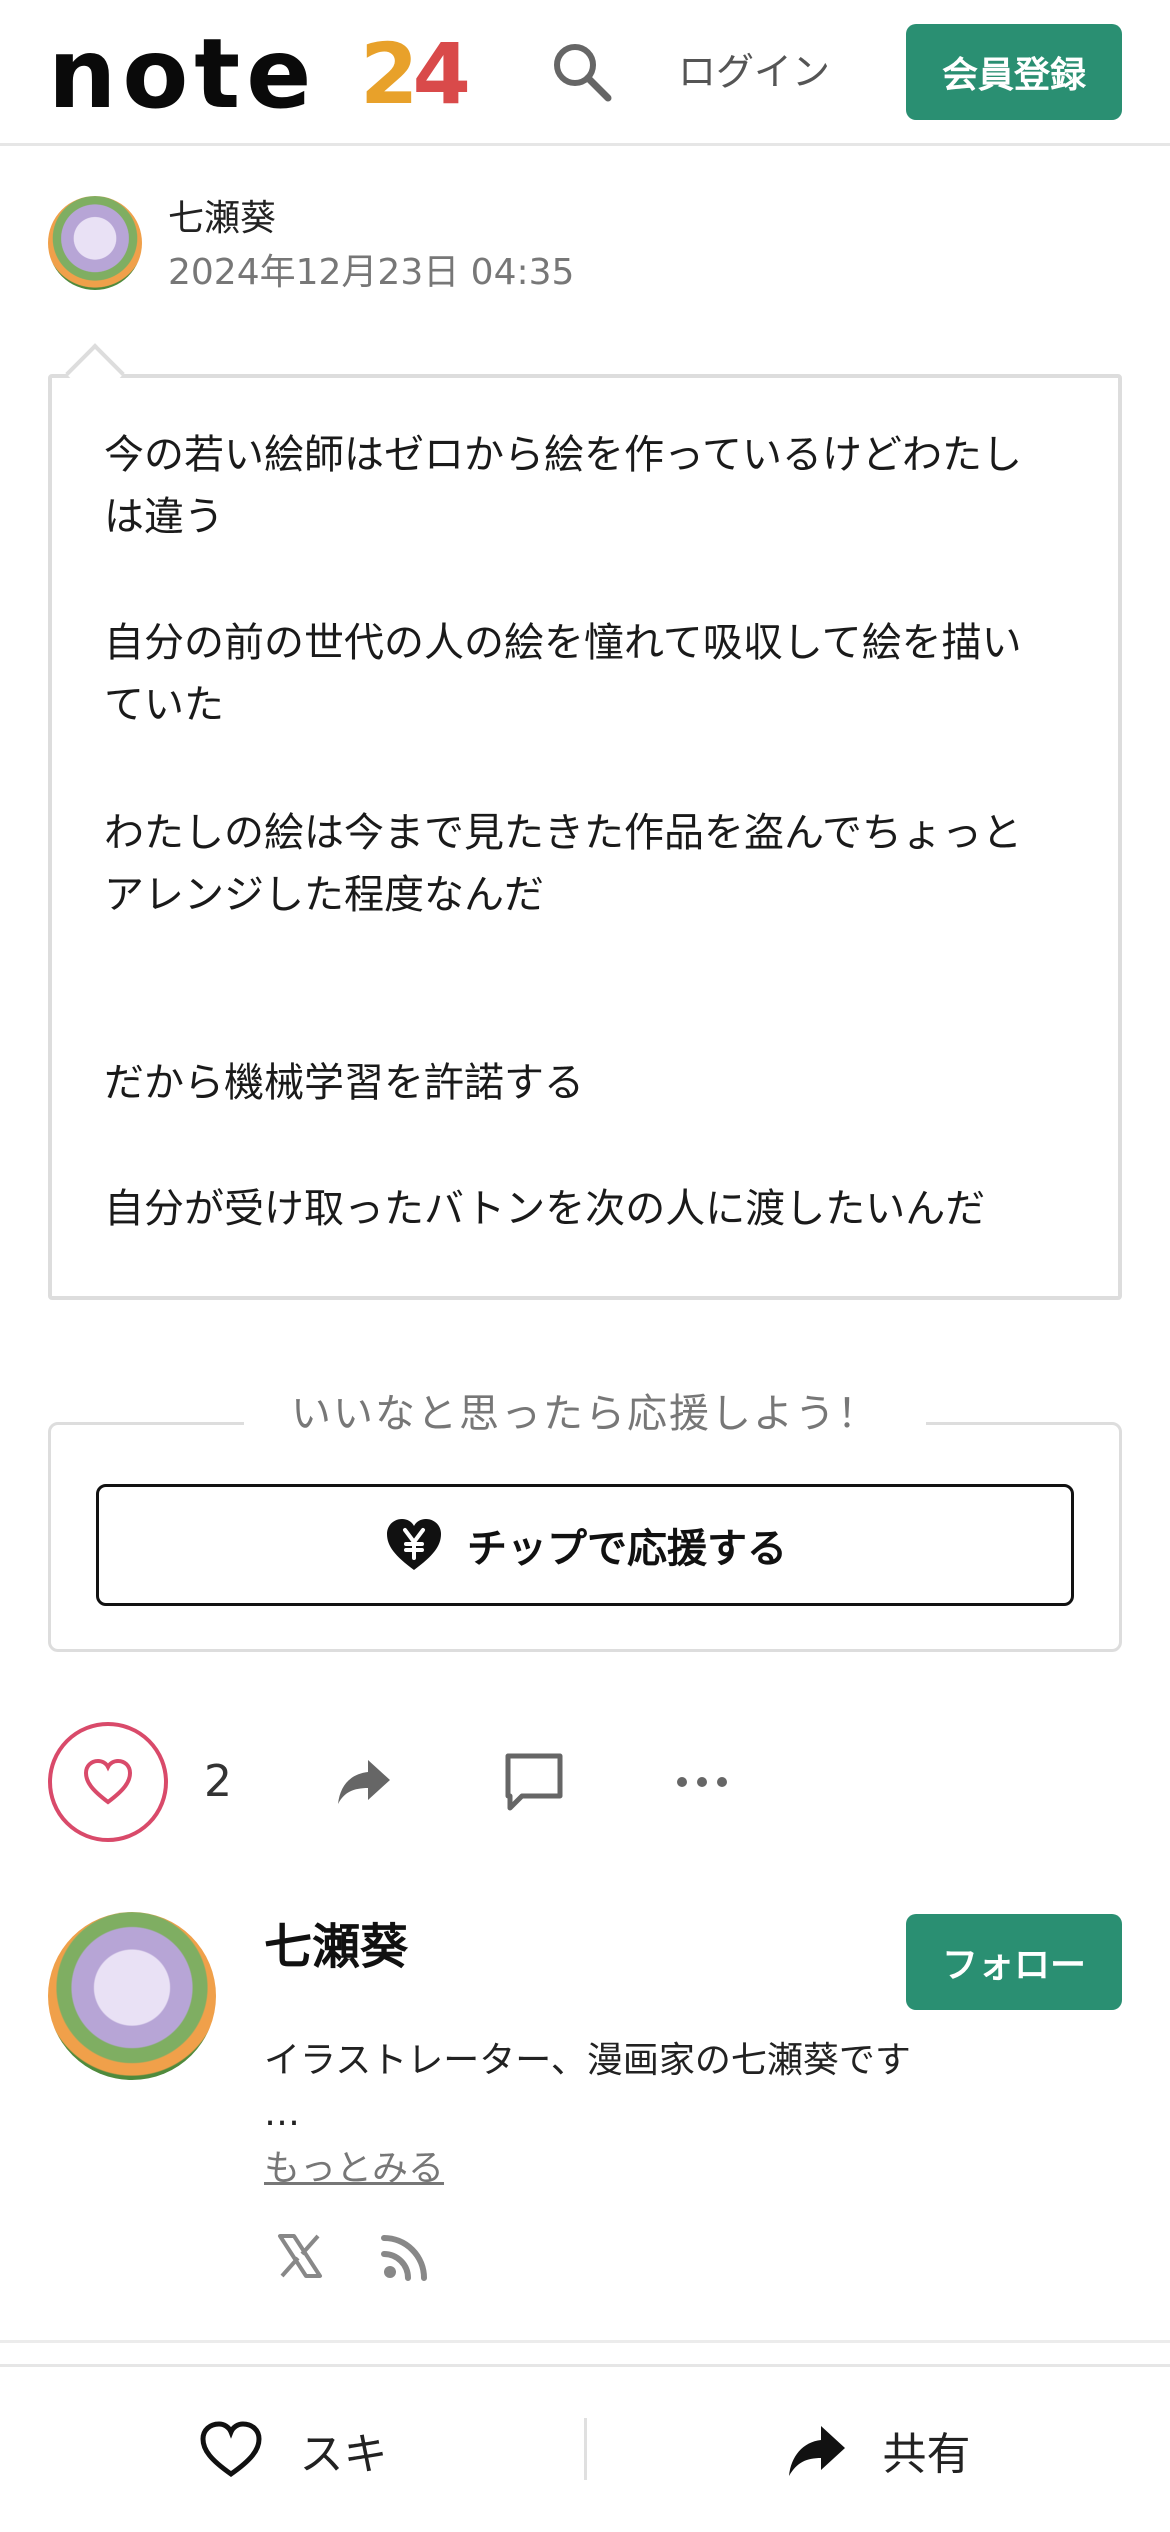 The height and width of the screenshot is (2532, 1170). What do you see at coordinates (545, 1209) in the screenshot?
I see `post-text-line: 自分が受け取ったバトンを次の人に渡したいんだ` at bounding box center [545, 1209].